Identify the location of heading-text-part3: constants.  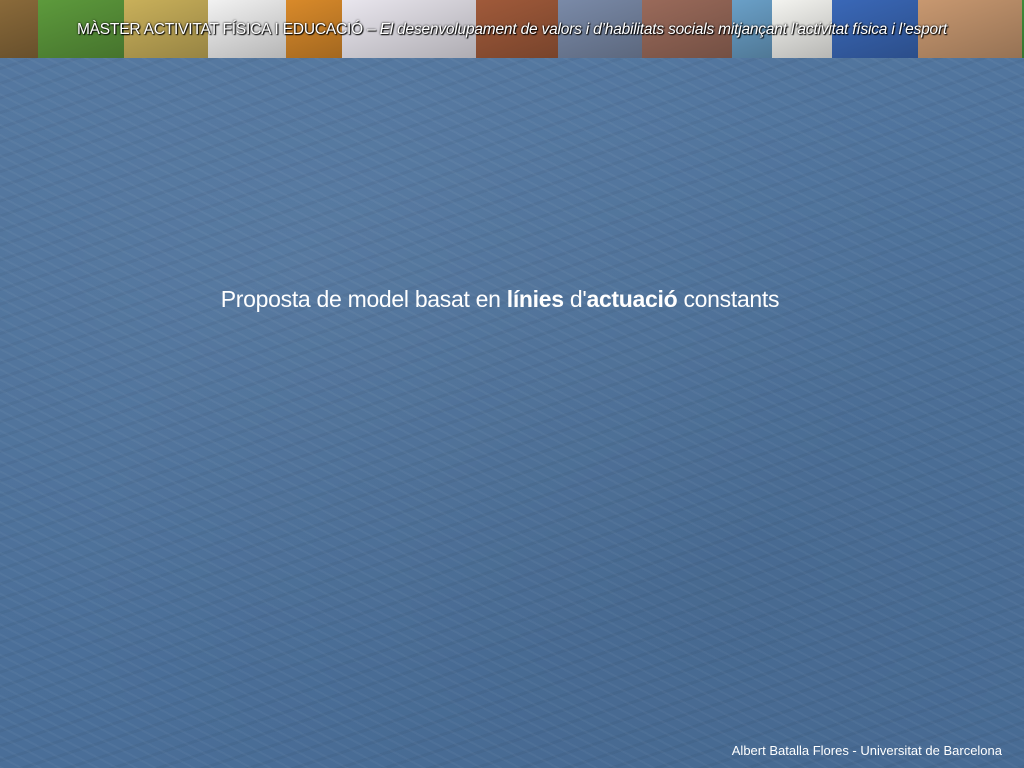
(728, 299).